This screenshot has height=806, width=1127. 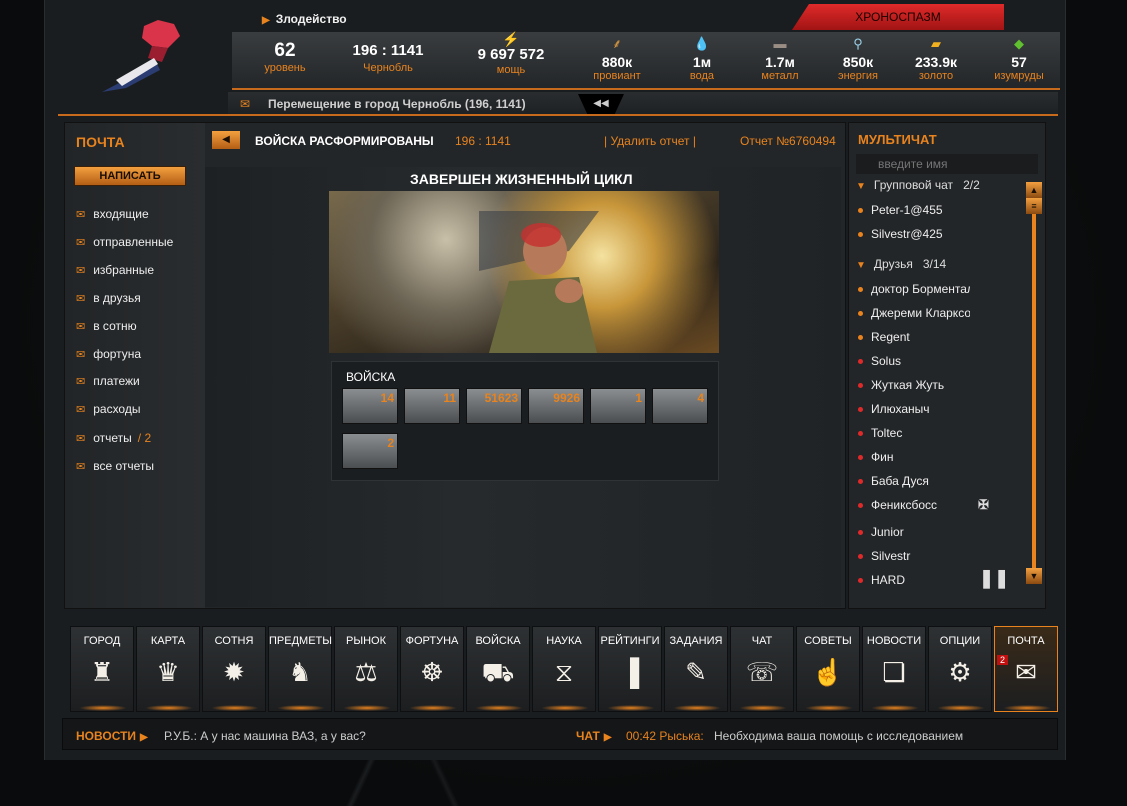 What do you see at coordinates (617, 58) in the screenshot?
I see `resource-food: ⸙ 880к провиант` at bounding box center [617, 58].